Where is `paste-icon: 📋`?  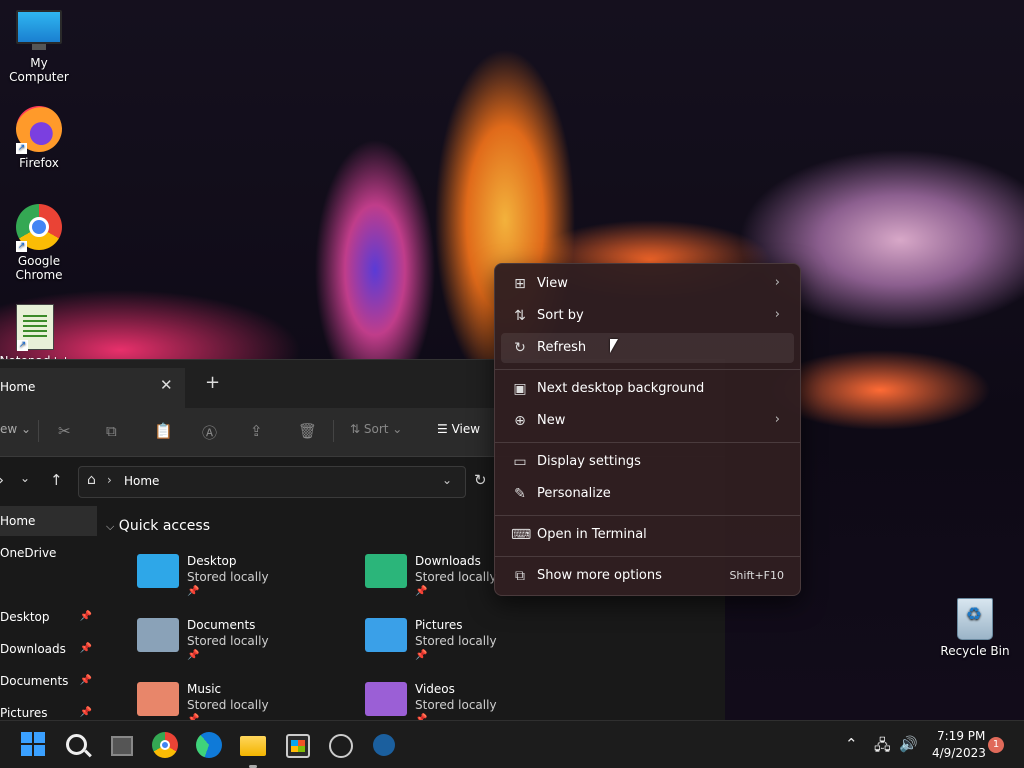 paste-icon: 📋 is located at coordinates (163, 431).